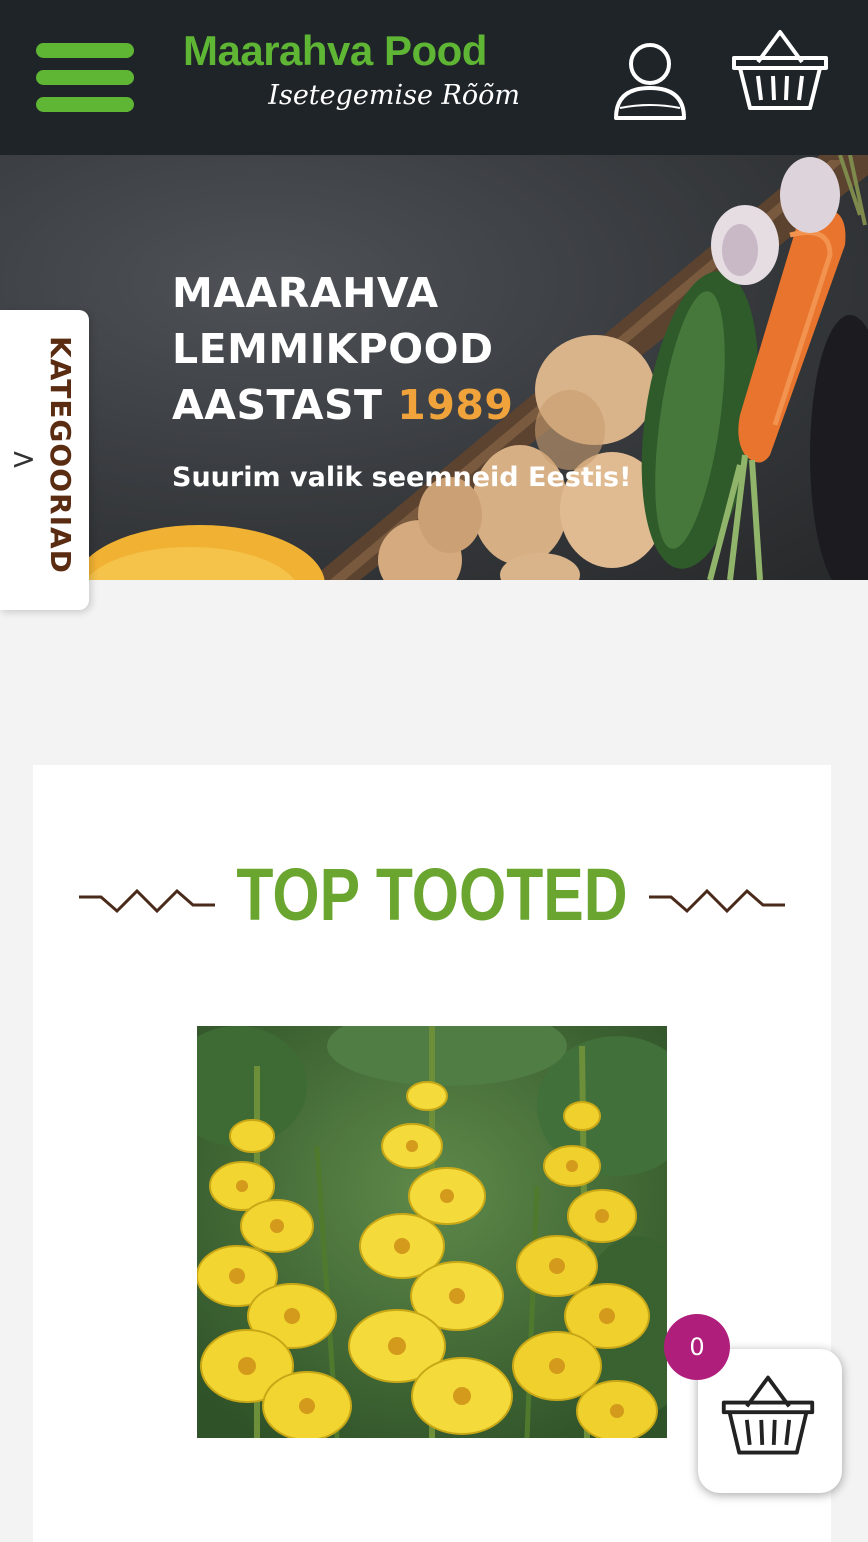 The image size is (868, 1542). What do you see at coordinates (394, 95) in the screenshot?
I see `brand-tagline: Isetegemise Rõõm` at bounding box center [394, 95].